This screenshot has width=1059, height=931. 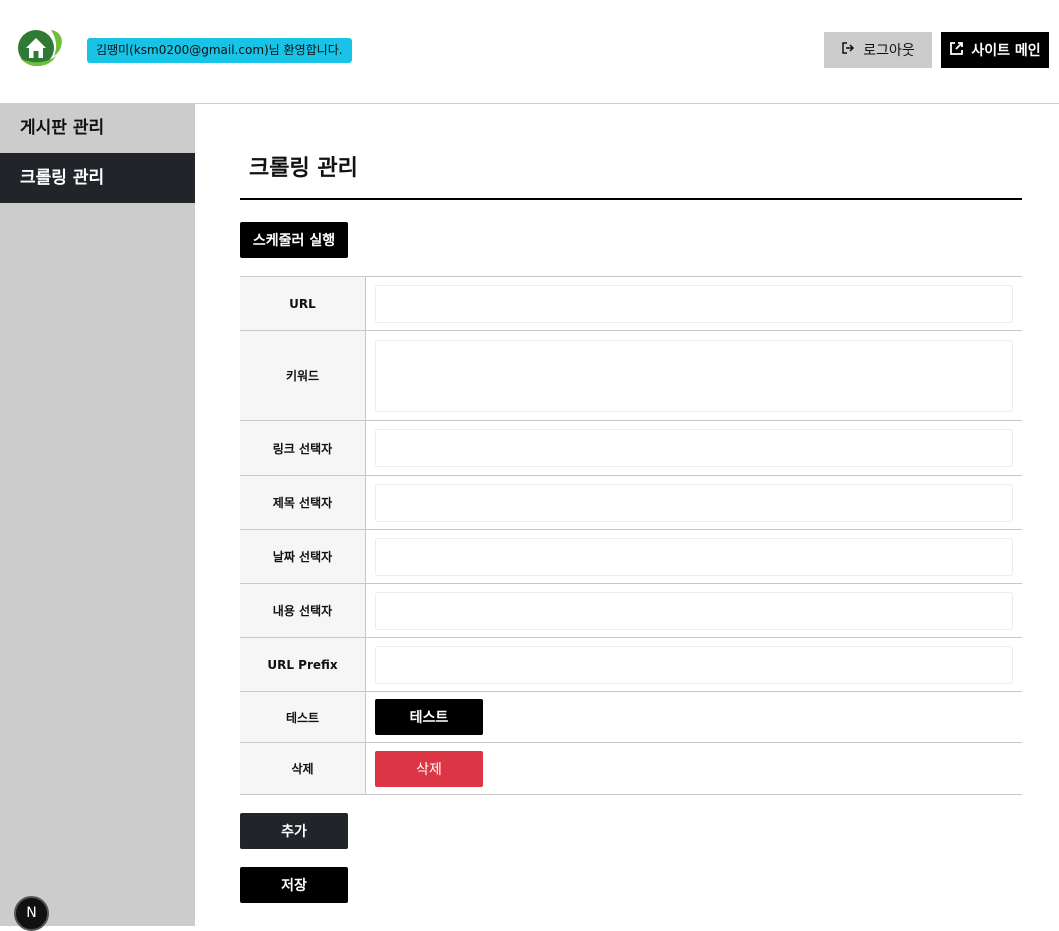 I want to click on link-selector-label: 링크 선택자, so click(x=303, y=448).